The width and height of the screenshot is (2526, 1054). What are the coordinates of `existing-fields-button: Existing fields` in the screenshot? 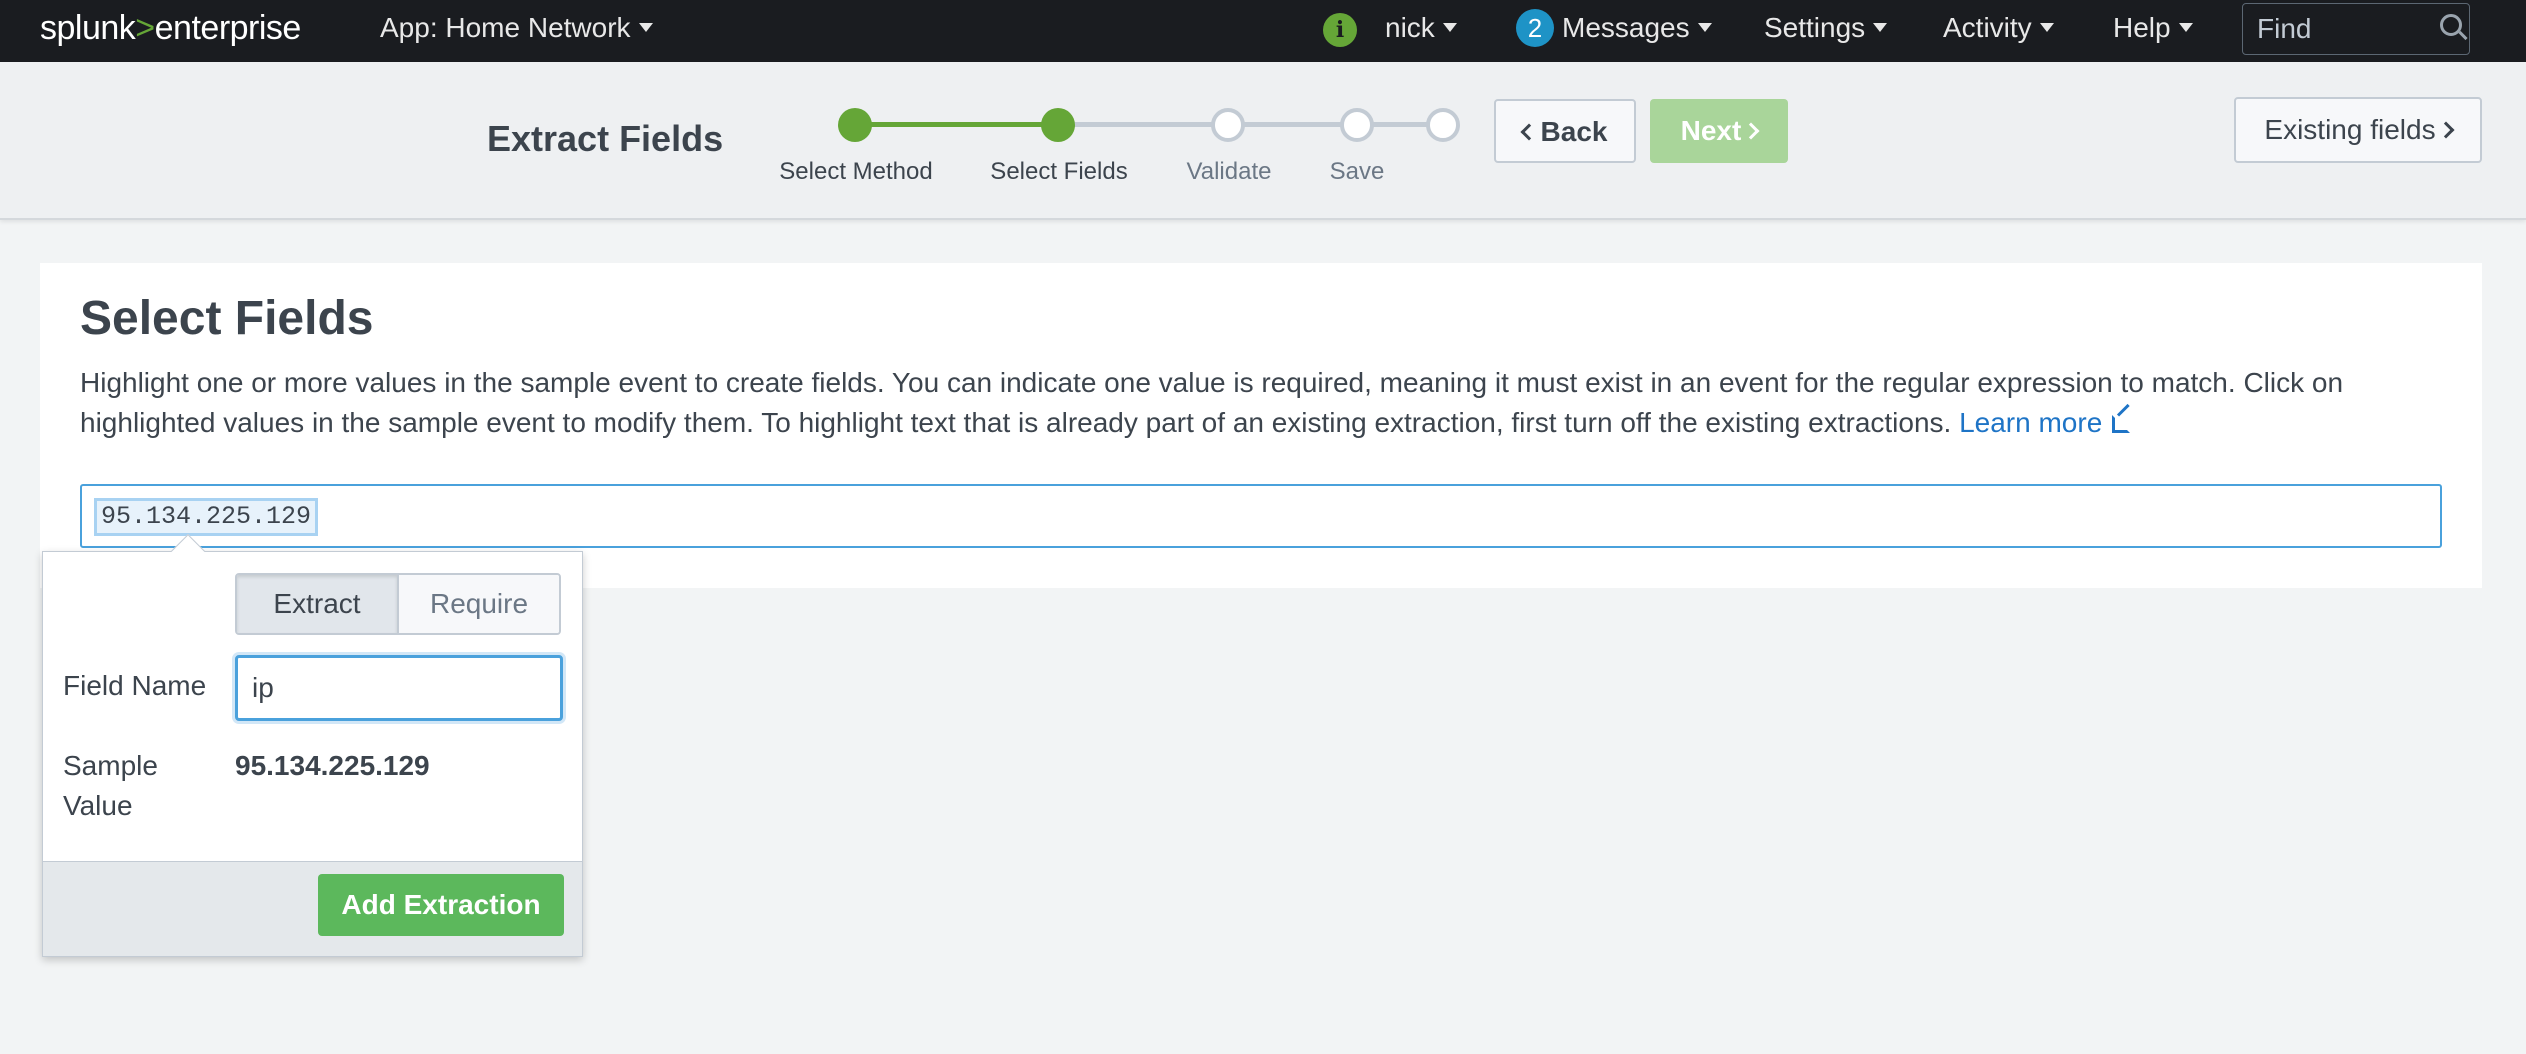 It's located at (2358, 130).